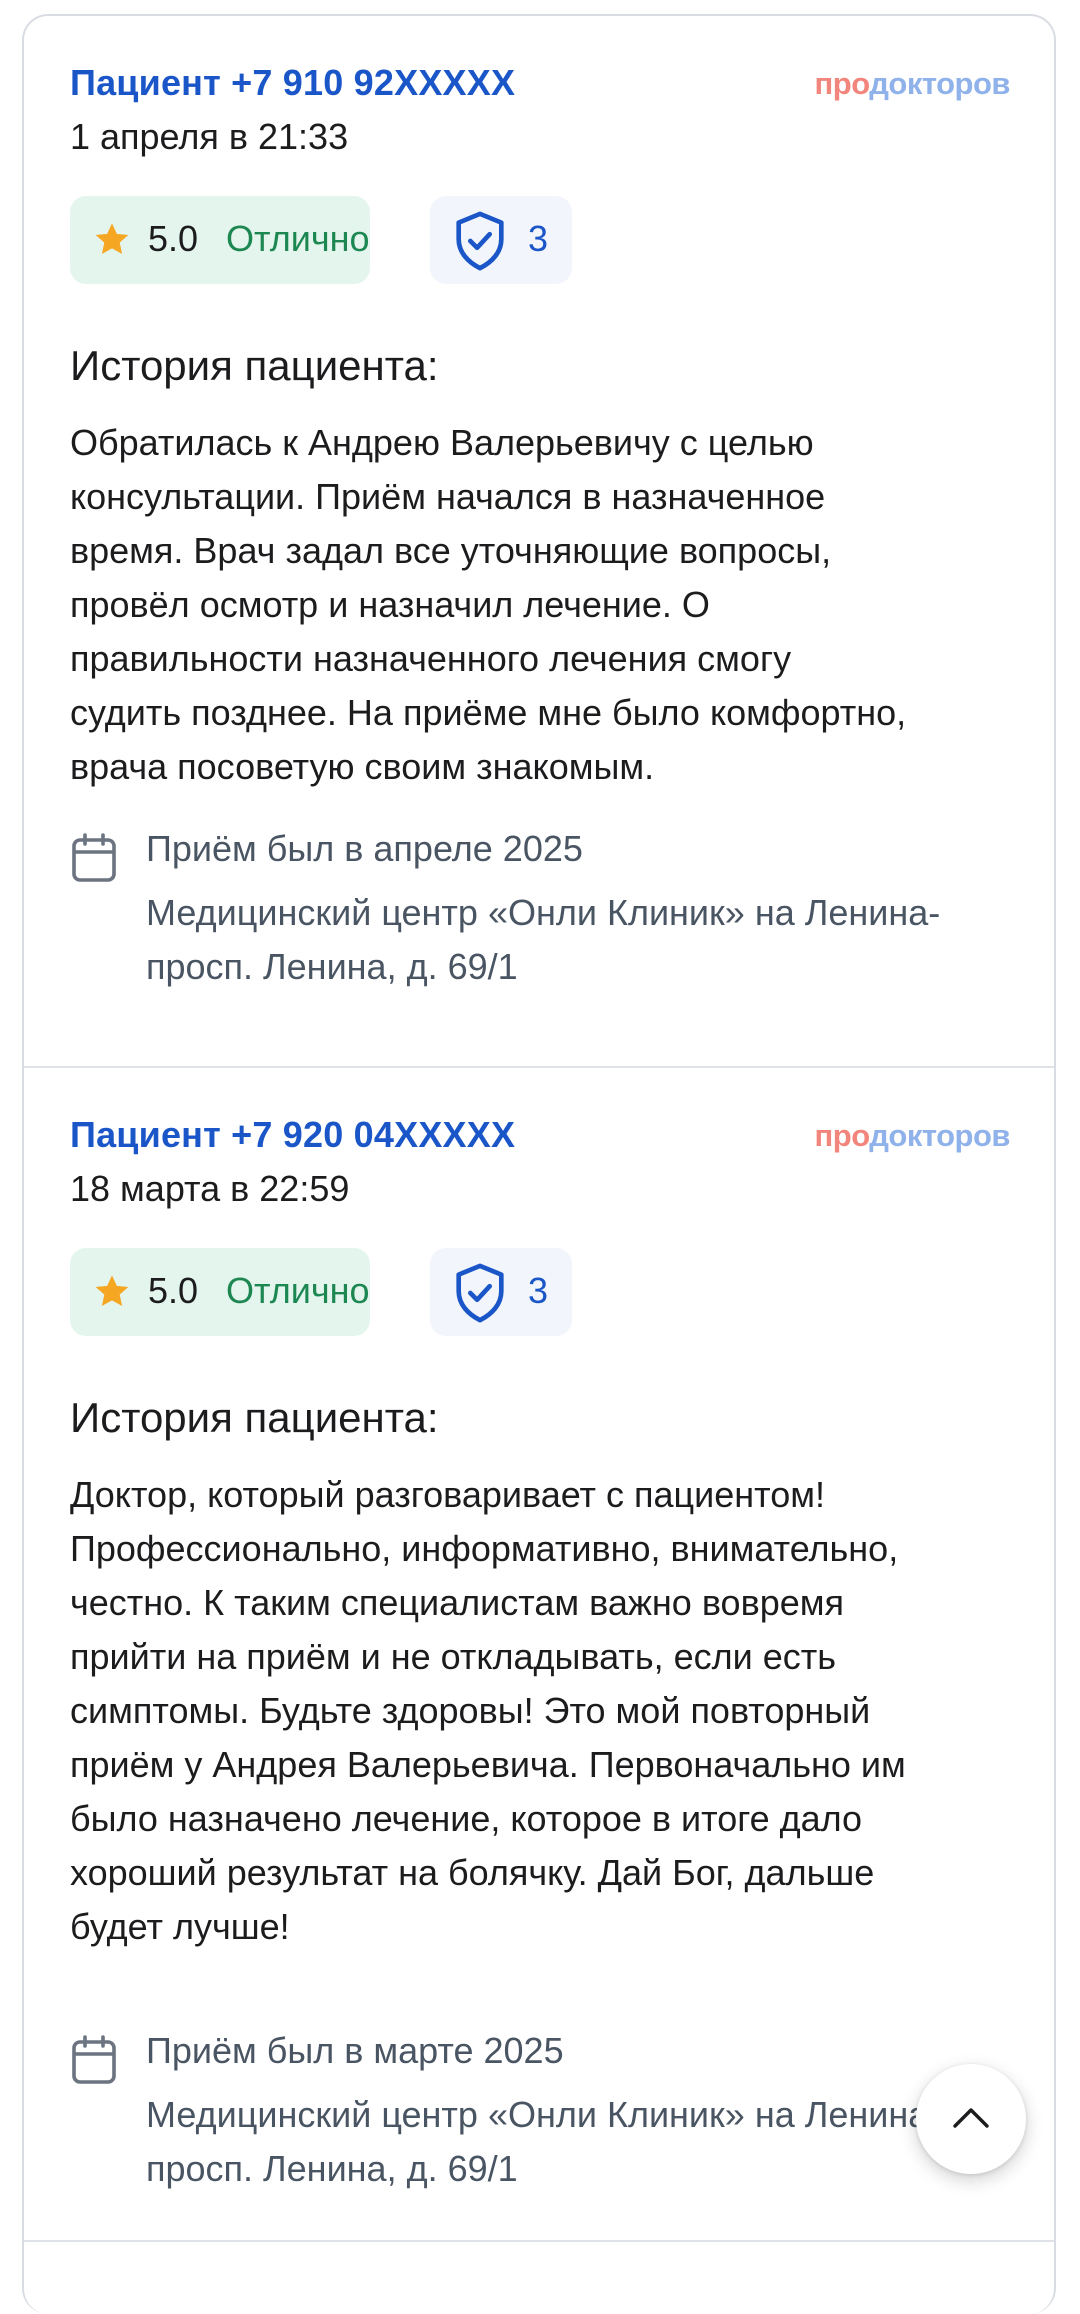 The width and height of the screenshot is (1080, 2314). What do you see at coordinates (292, 1135) in the screenshot?
I see `review-author-link: Пациент +7 920 04XXXXX` at bounding box center [292, 1135].